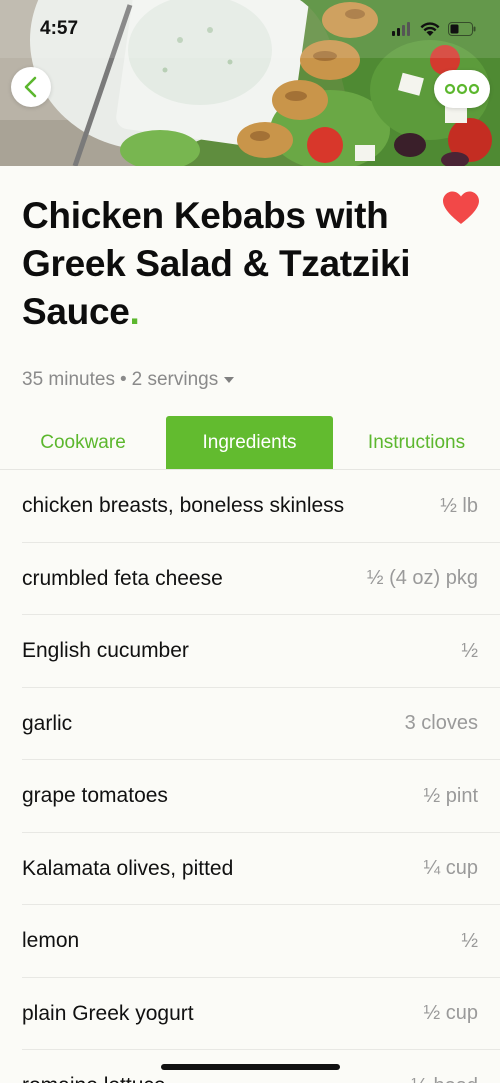 This screenshot has width=500, height=1083. What do you see at coordinates (128, 380) in the screenshot?
I see `recipe-meta: 35 minutes • 2 servings` at bounding box center [128, 380].